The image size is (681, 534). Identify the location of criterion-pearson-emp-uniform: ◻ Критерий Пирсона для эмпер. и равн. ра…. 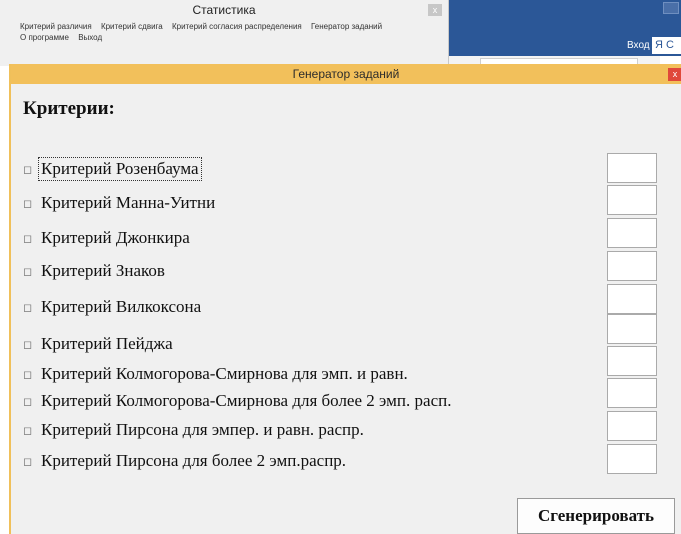
(194, 430).